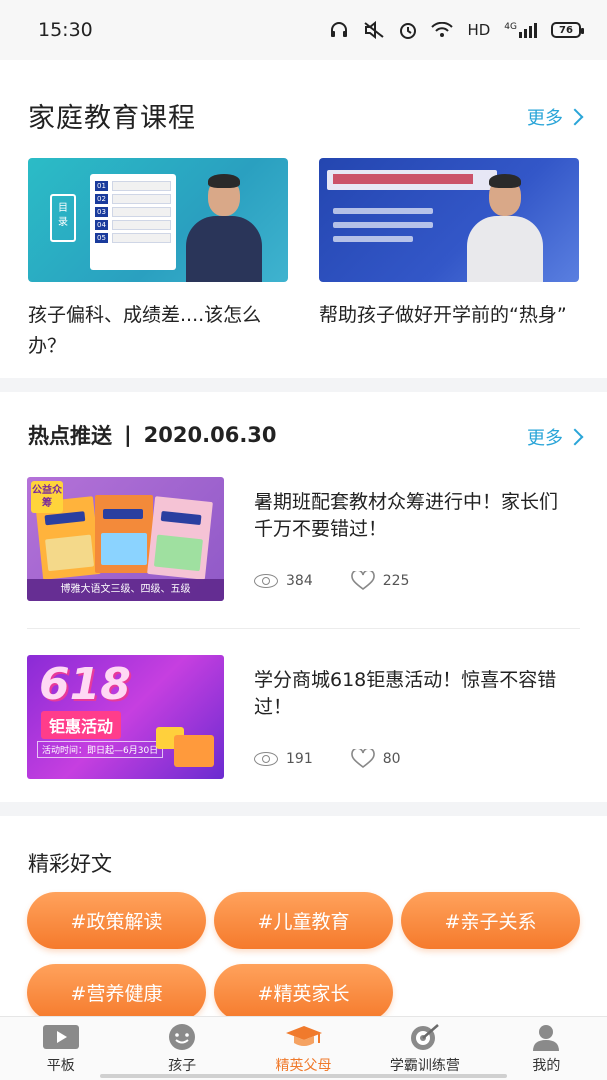 This screenshot has width=607, height=1080. I want to click on course-card: 帮助孩子做好开学前的“热身”, so click(449, 244).